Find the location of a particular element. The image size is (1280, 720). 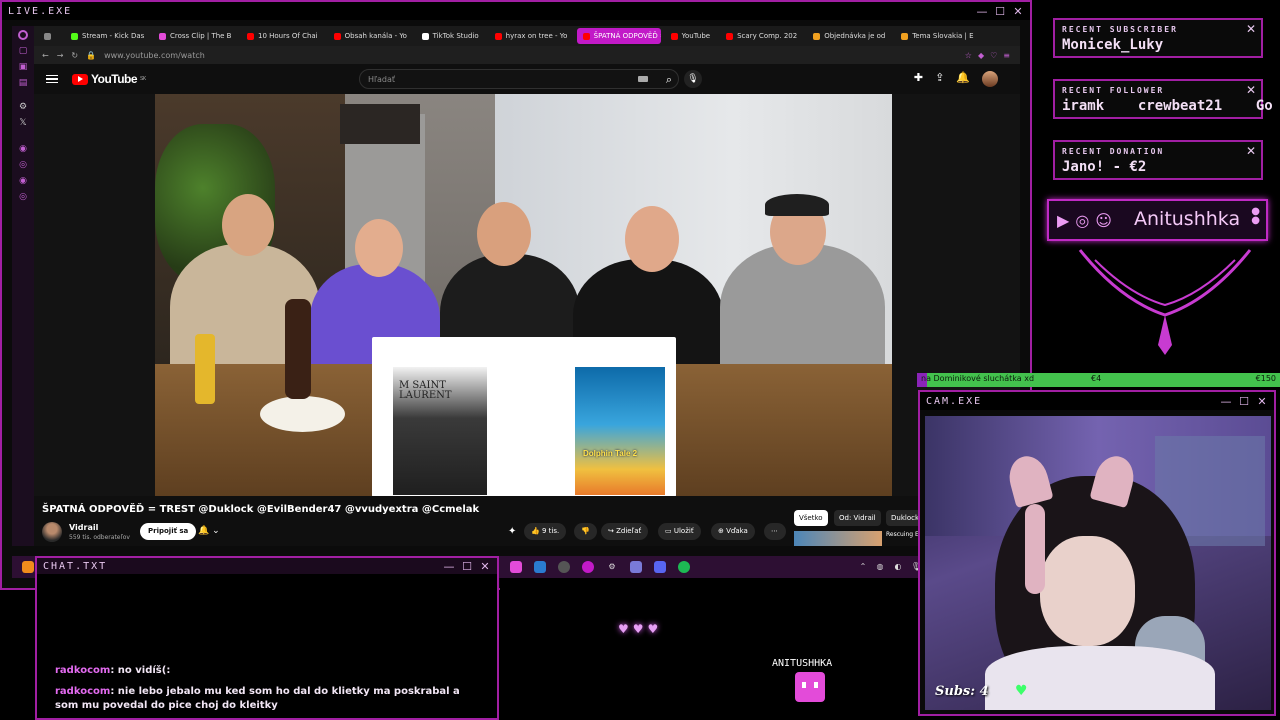

search-icon: ⌕ is located at coordinates (669, 80).